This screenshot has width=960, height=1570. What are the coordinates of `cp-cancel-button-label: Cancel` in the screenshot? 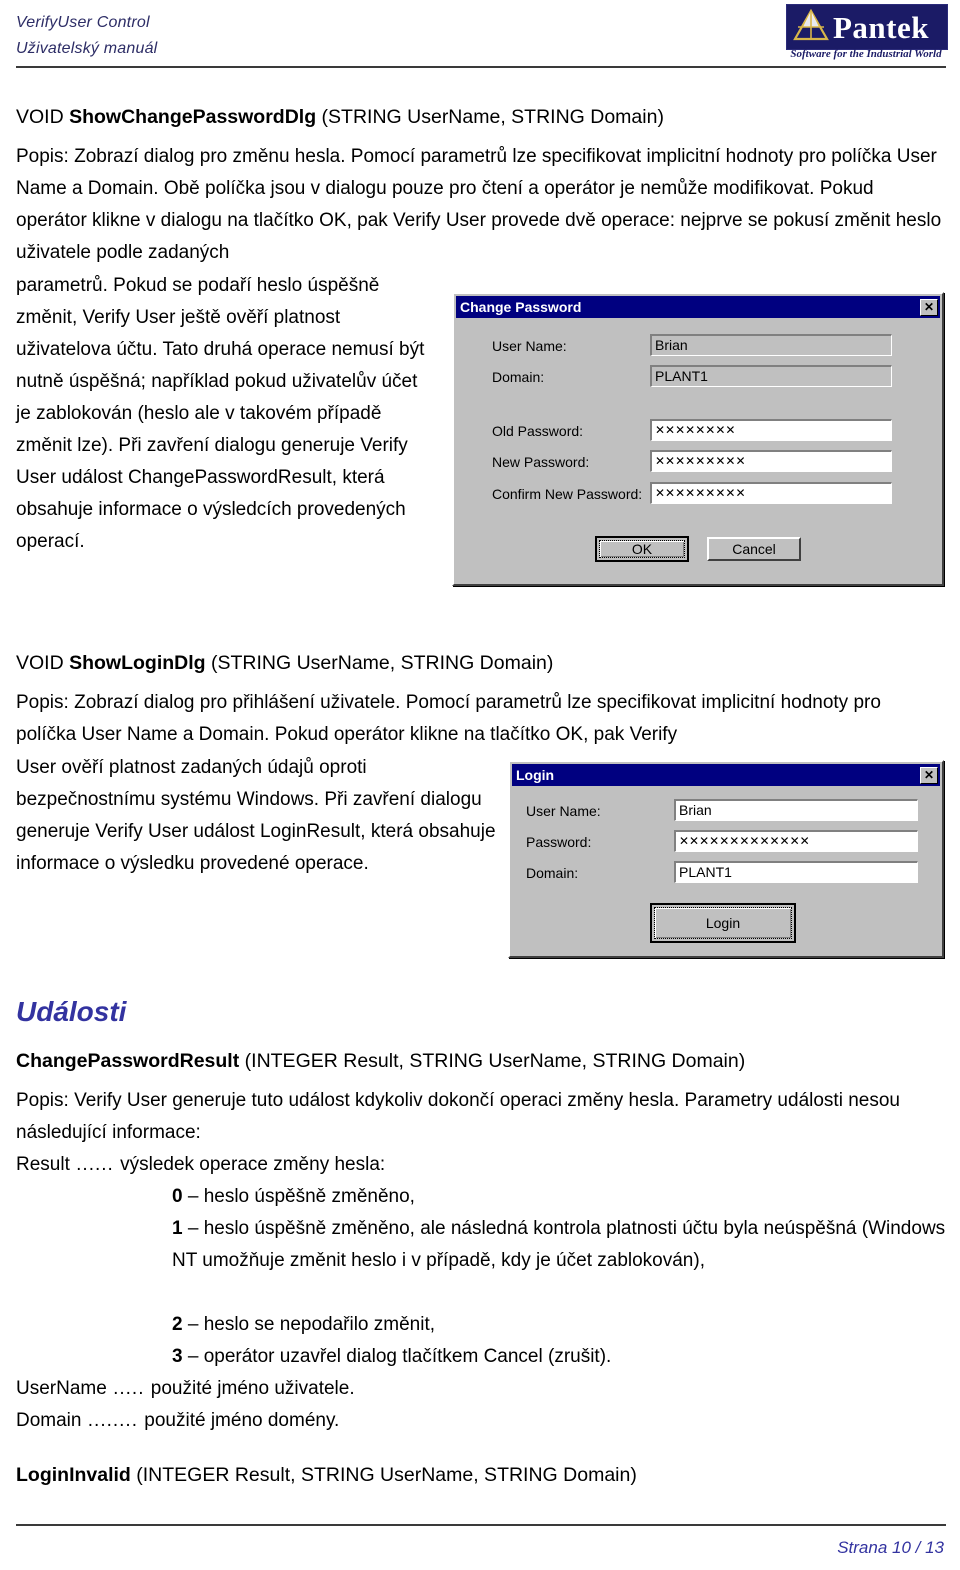 It's located at (754, 549).